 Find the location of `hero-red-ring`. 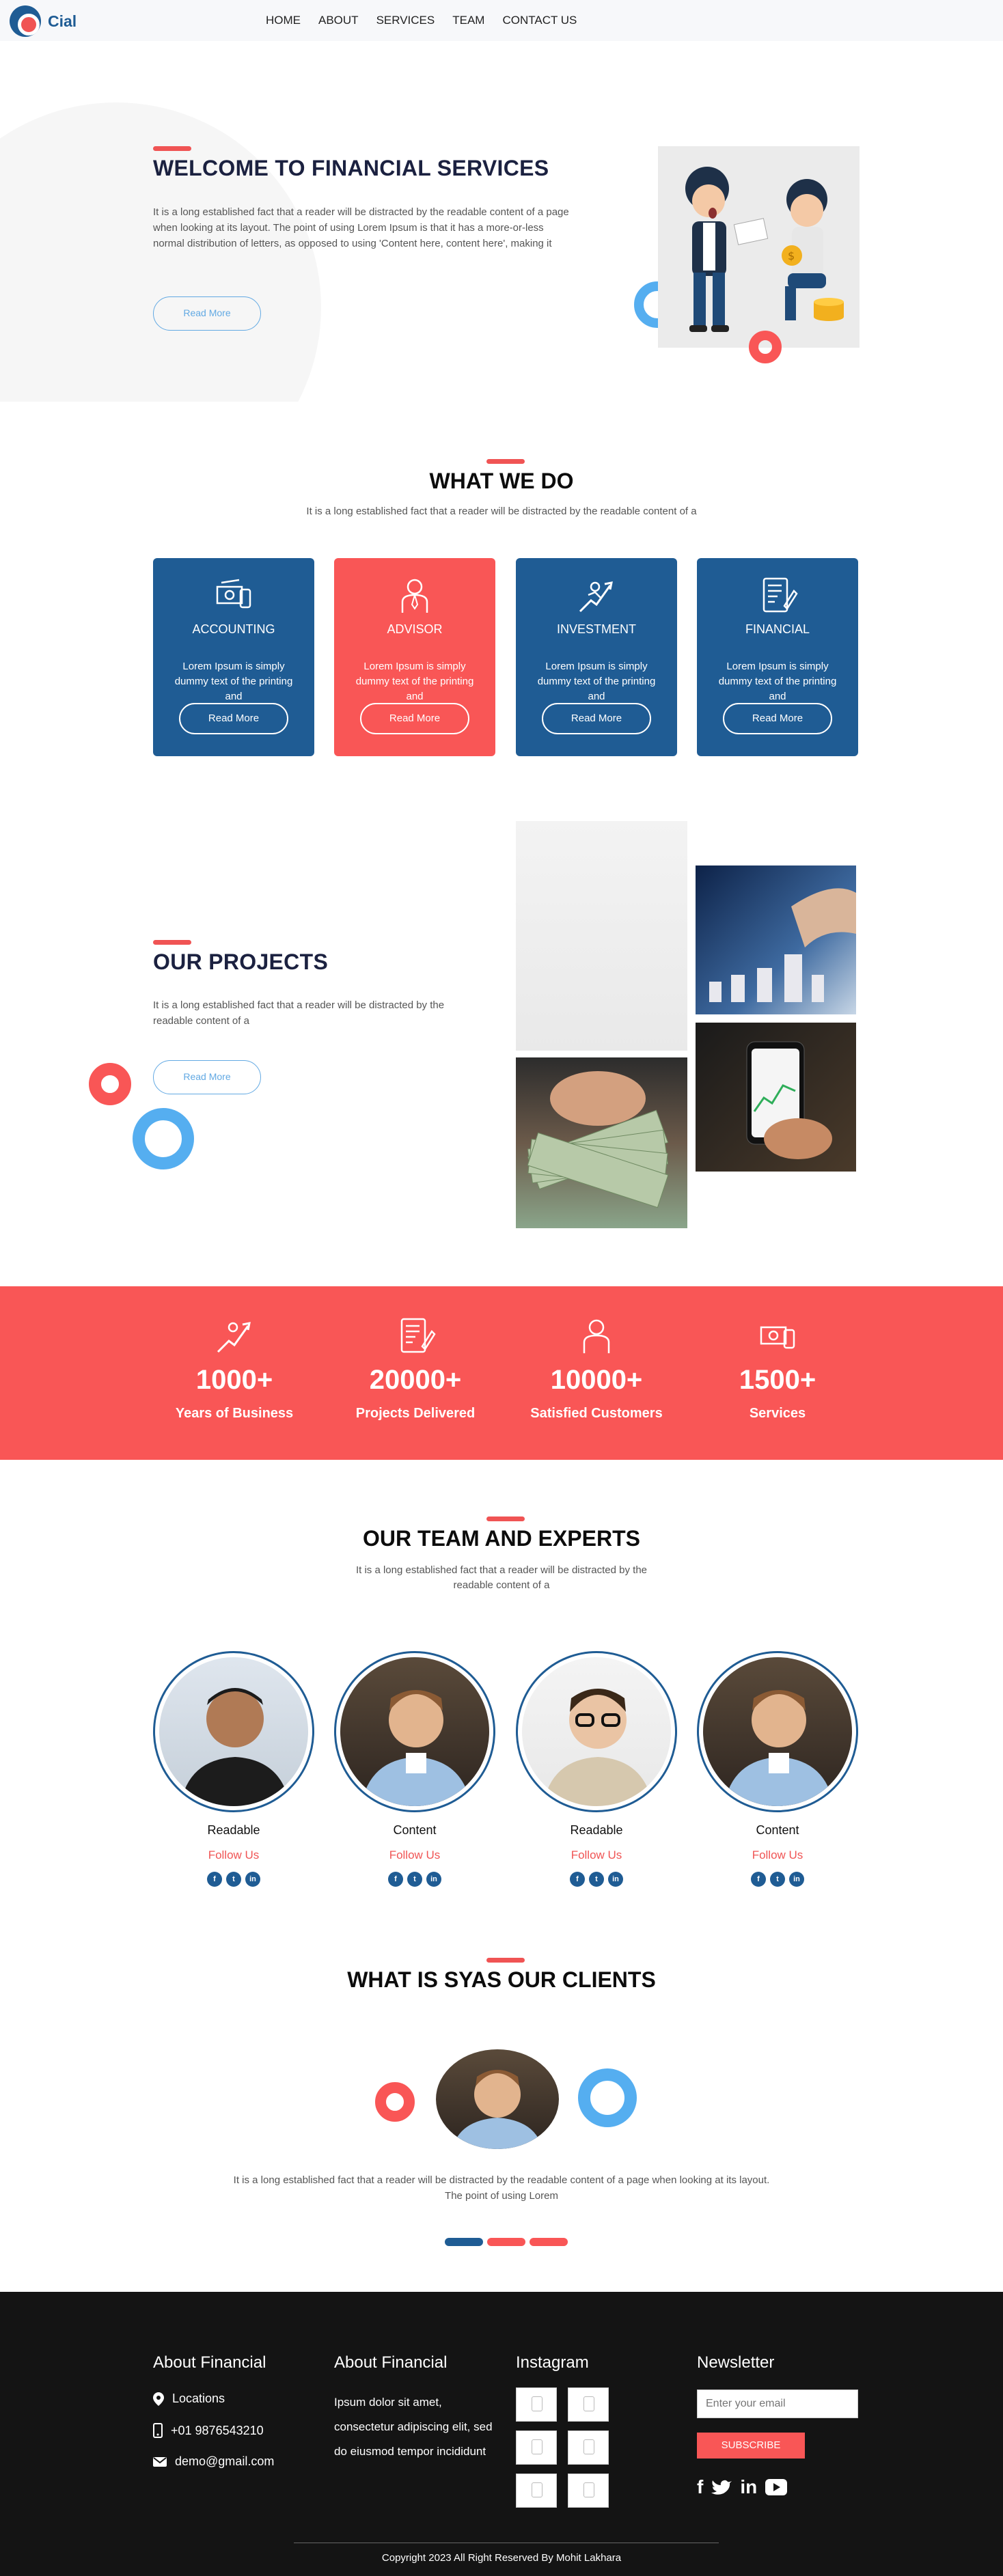

hero-red-ring is located at coordinates (765, 347).